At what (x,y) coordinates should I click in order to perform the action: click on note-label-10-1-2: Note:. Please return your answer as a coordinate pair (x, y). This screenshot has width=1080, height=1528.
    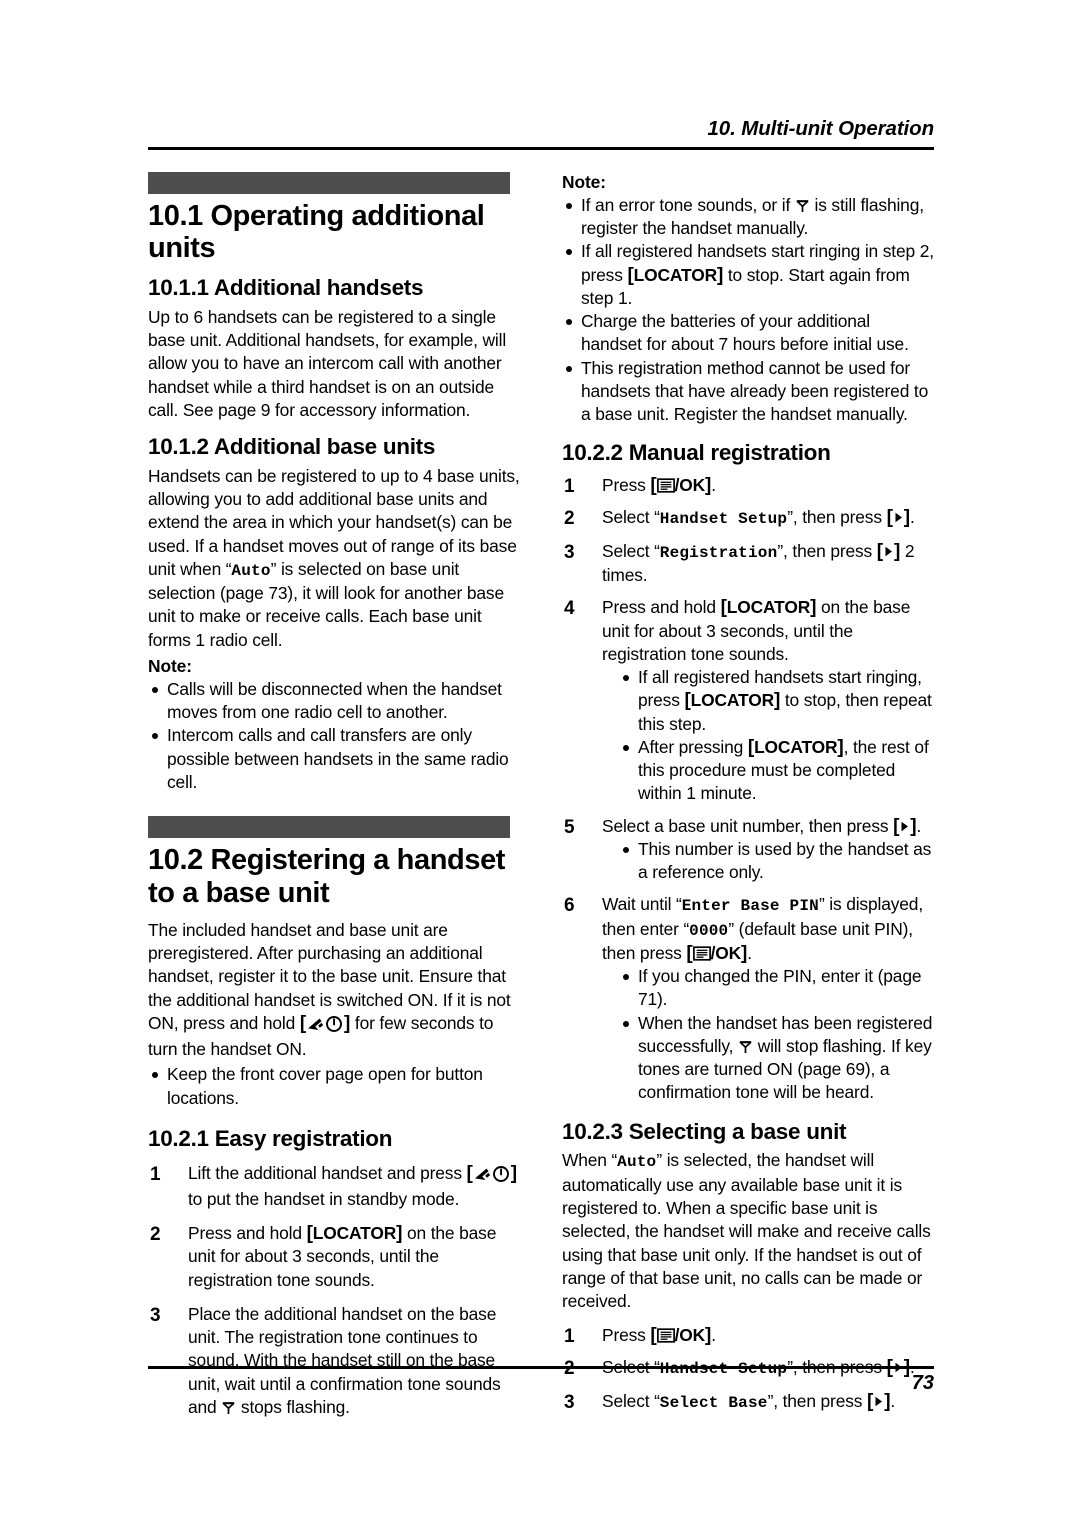
    Looking at the image, I should click on (170, 665).